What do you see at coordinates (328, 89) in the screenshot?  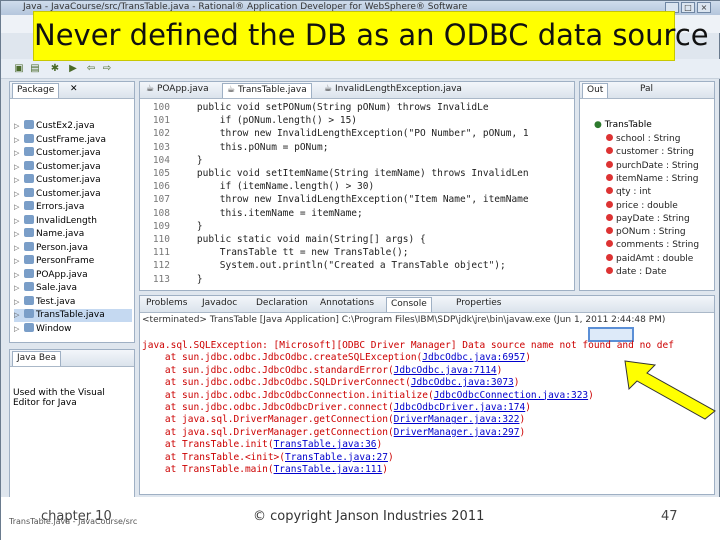 I see `java-file-icon: ☕` at bounding box center [328, 89].